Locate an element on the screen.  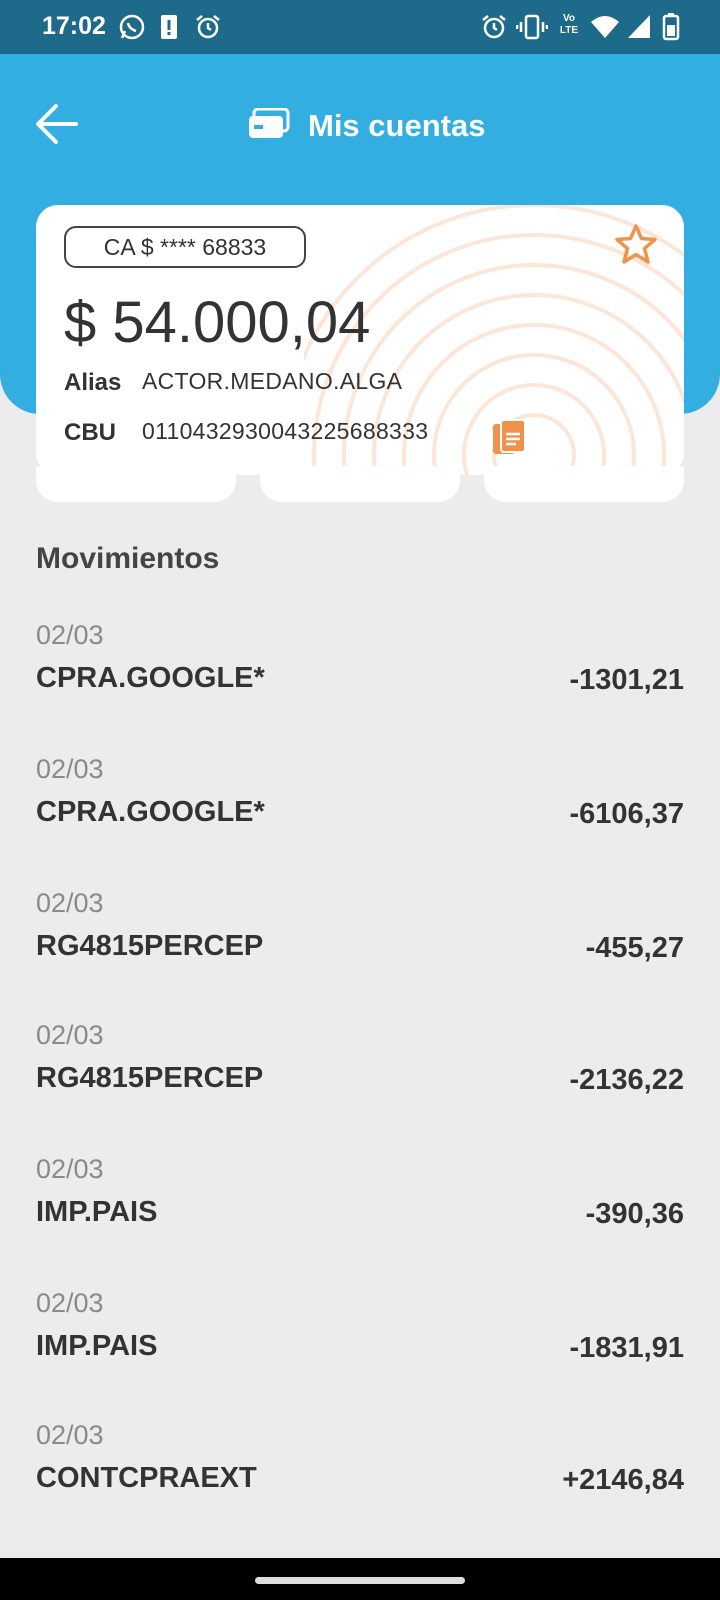
movement-row: 02/03 RG4815PERCEP -455,27 is located at coordinates (360, 938).